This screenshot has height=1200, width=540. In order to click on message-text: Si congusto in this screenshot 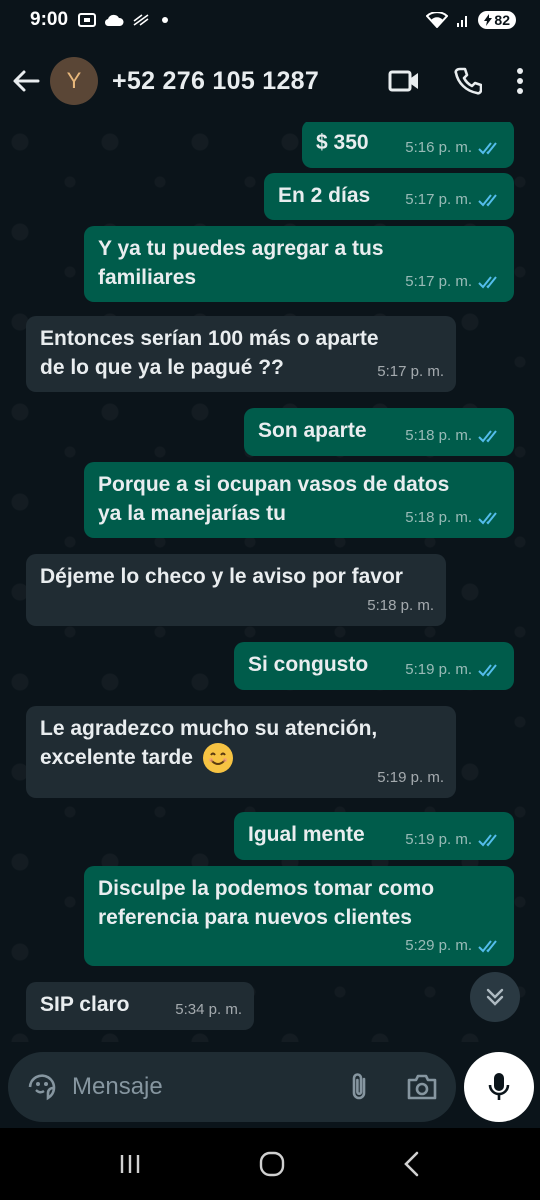, I will do `click(308, 664)`.